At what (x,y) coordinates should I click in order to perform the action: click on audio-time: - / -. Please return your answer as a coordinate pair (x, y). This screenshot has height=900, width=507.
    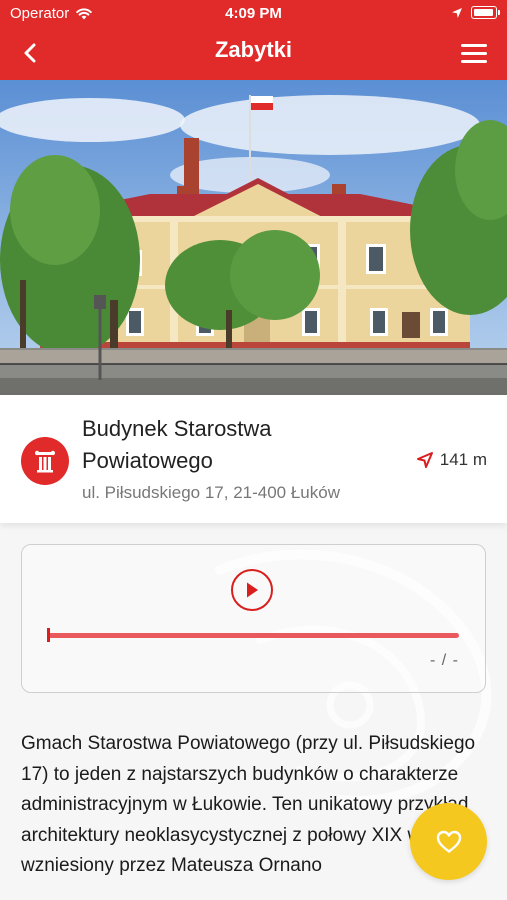
    Looking at the image, I should click on (444, 660).